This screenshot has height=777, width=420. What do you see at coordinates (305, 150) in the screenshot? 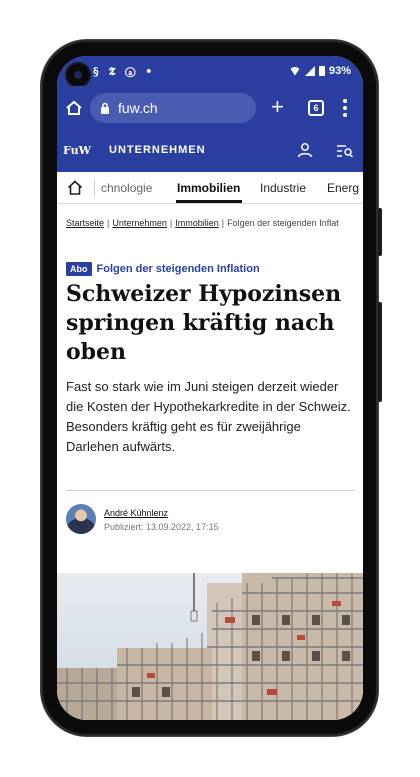
I see `user-icon` at bounding box center [305, 150].